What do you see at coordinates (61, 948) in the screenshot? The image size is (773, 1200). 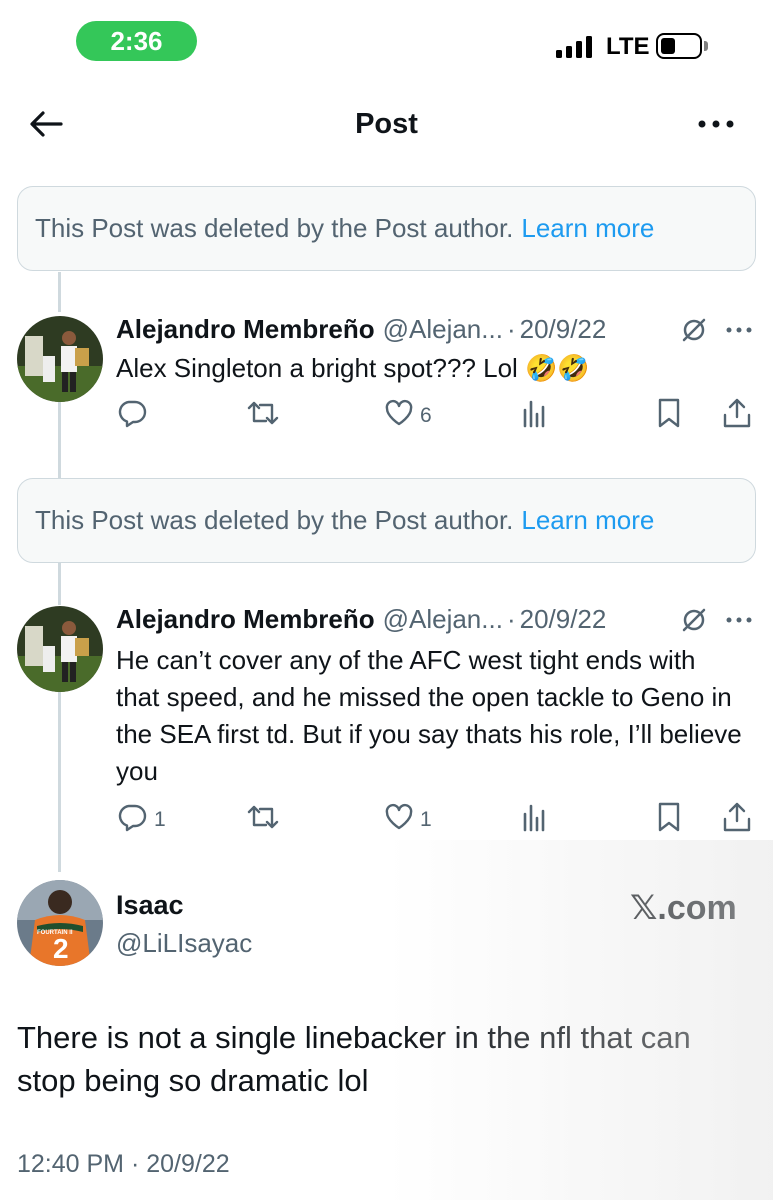 I see `jersey-number: 2` at bounding box center [61, 948].